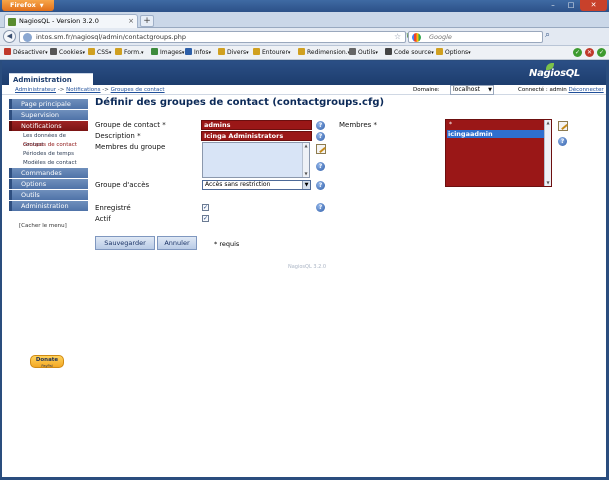 The height and width of the screenshot is (480, 609). Describe the element at coordinates (495, 134) in the screenshot. I see `members-option-selected: icingaadmin` at that location.